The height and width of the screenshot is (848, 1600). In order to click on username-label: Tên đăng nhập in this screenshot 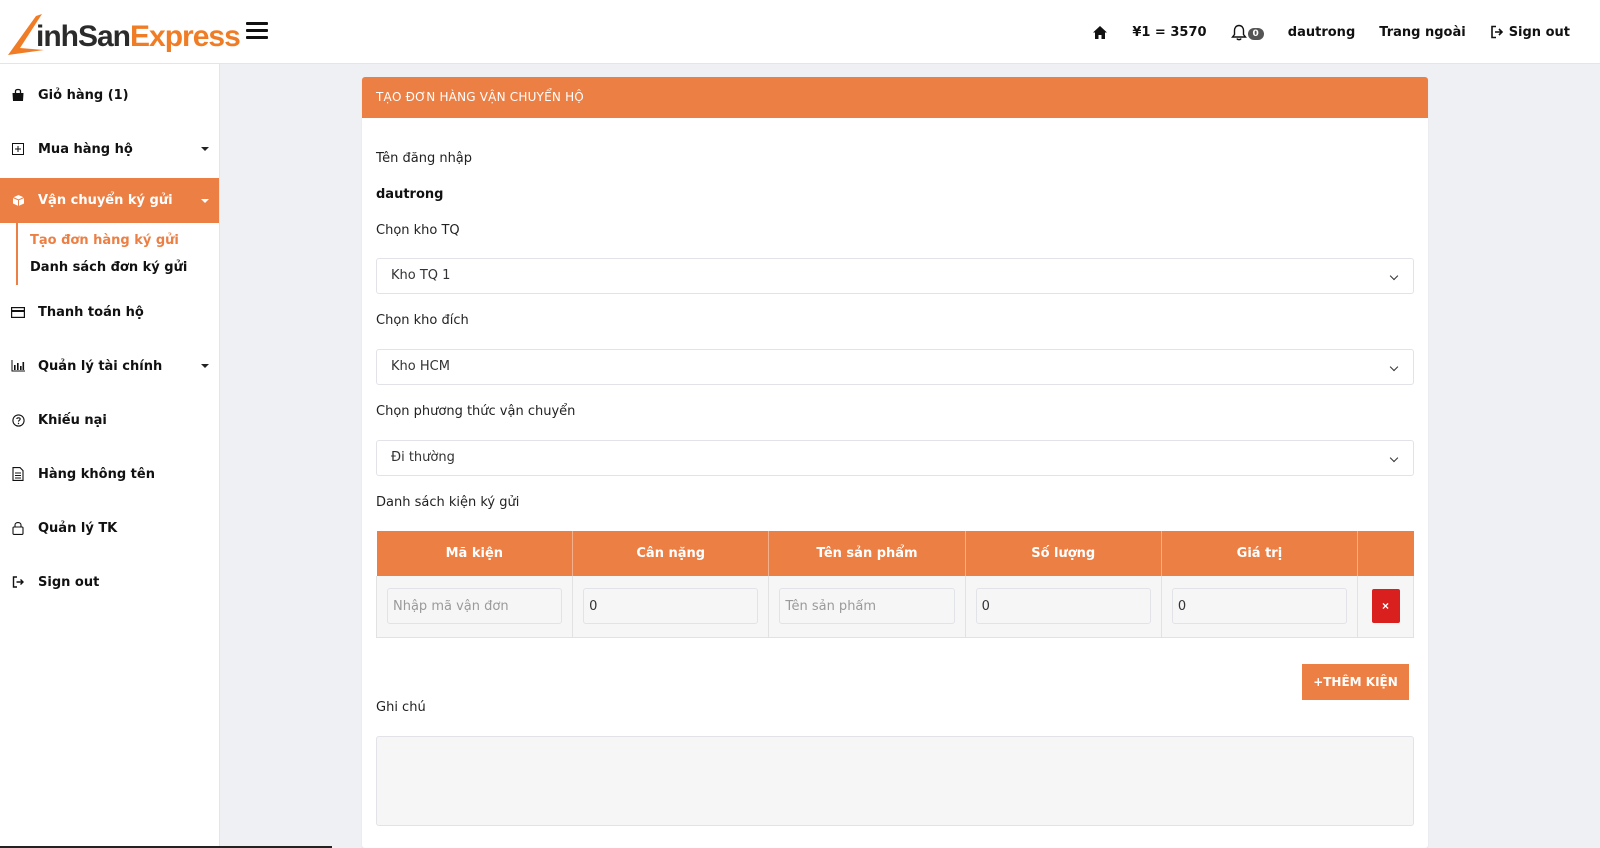, I will do `click(424, 158)`.